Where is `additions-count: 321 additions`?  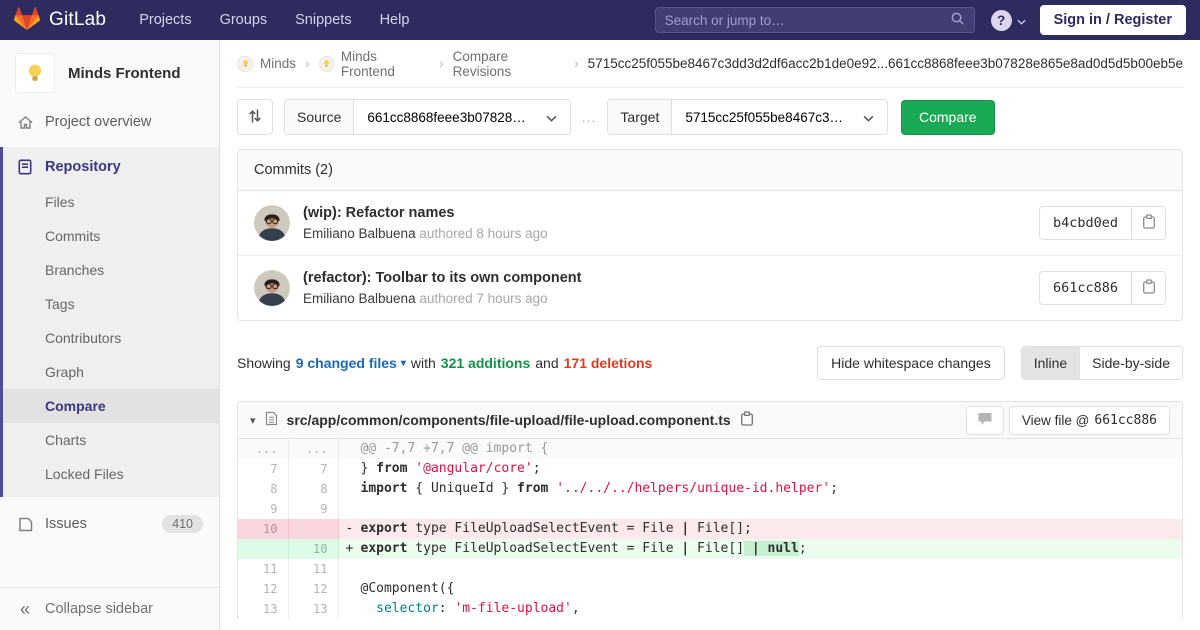 additions-count: 321 additions is located at coordinates (485, 363).